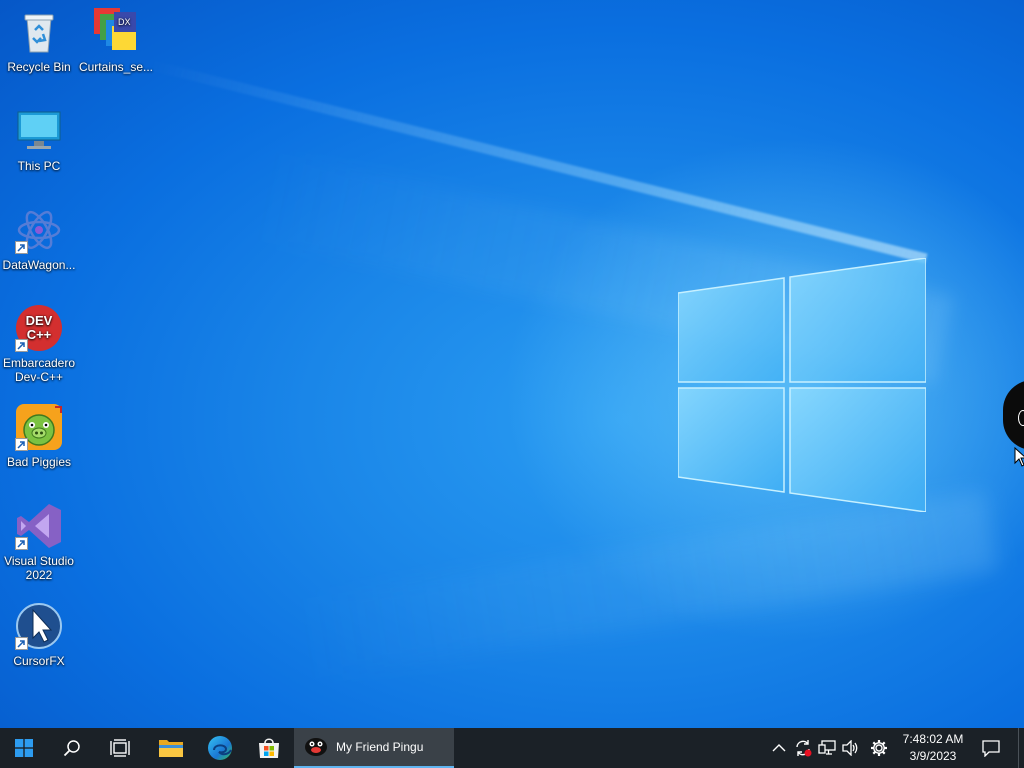 The height and width of the screenshot is (768, 1024). I want to click on notification-icon, so click(991, 748).